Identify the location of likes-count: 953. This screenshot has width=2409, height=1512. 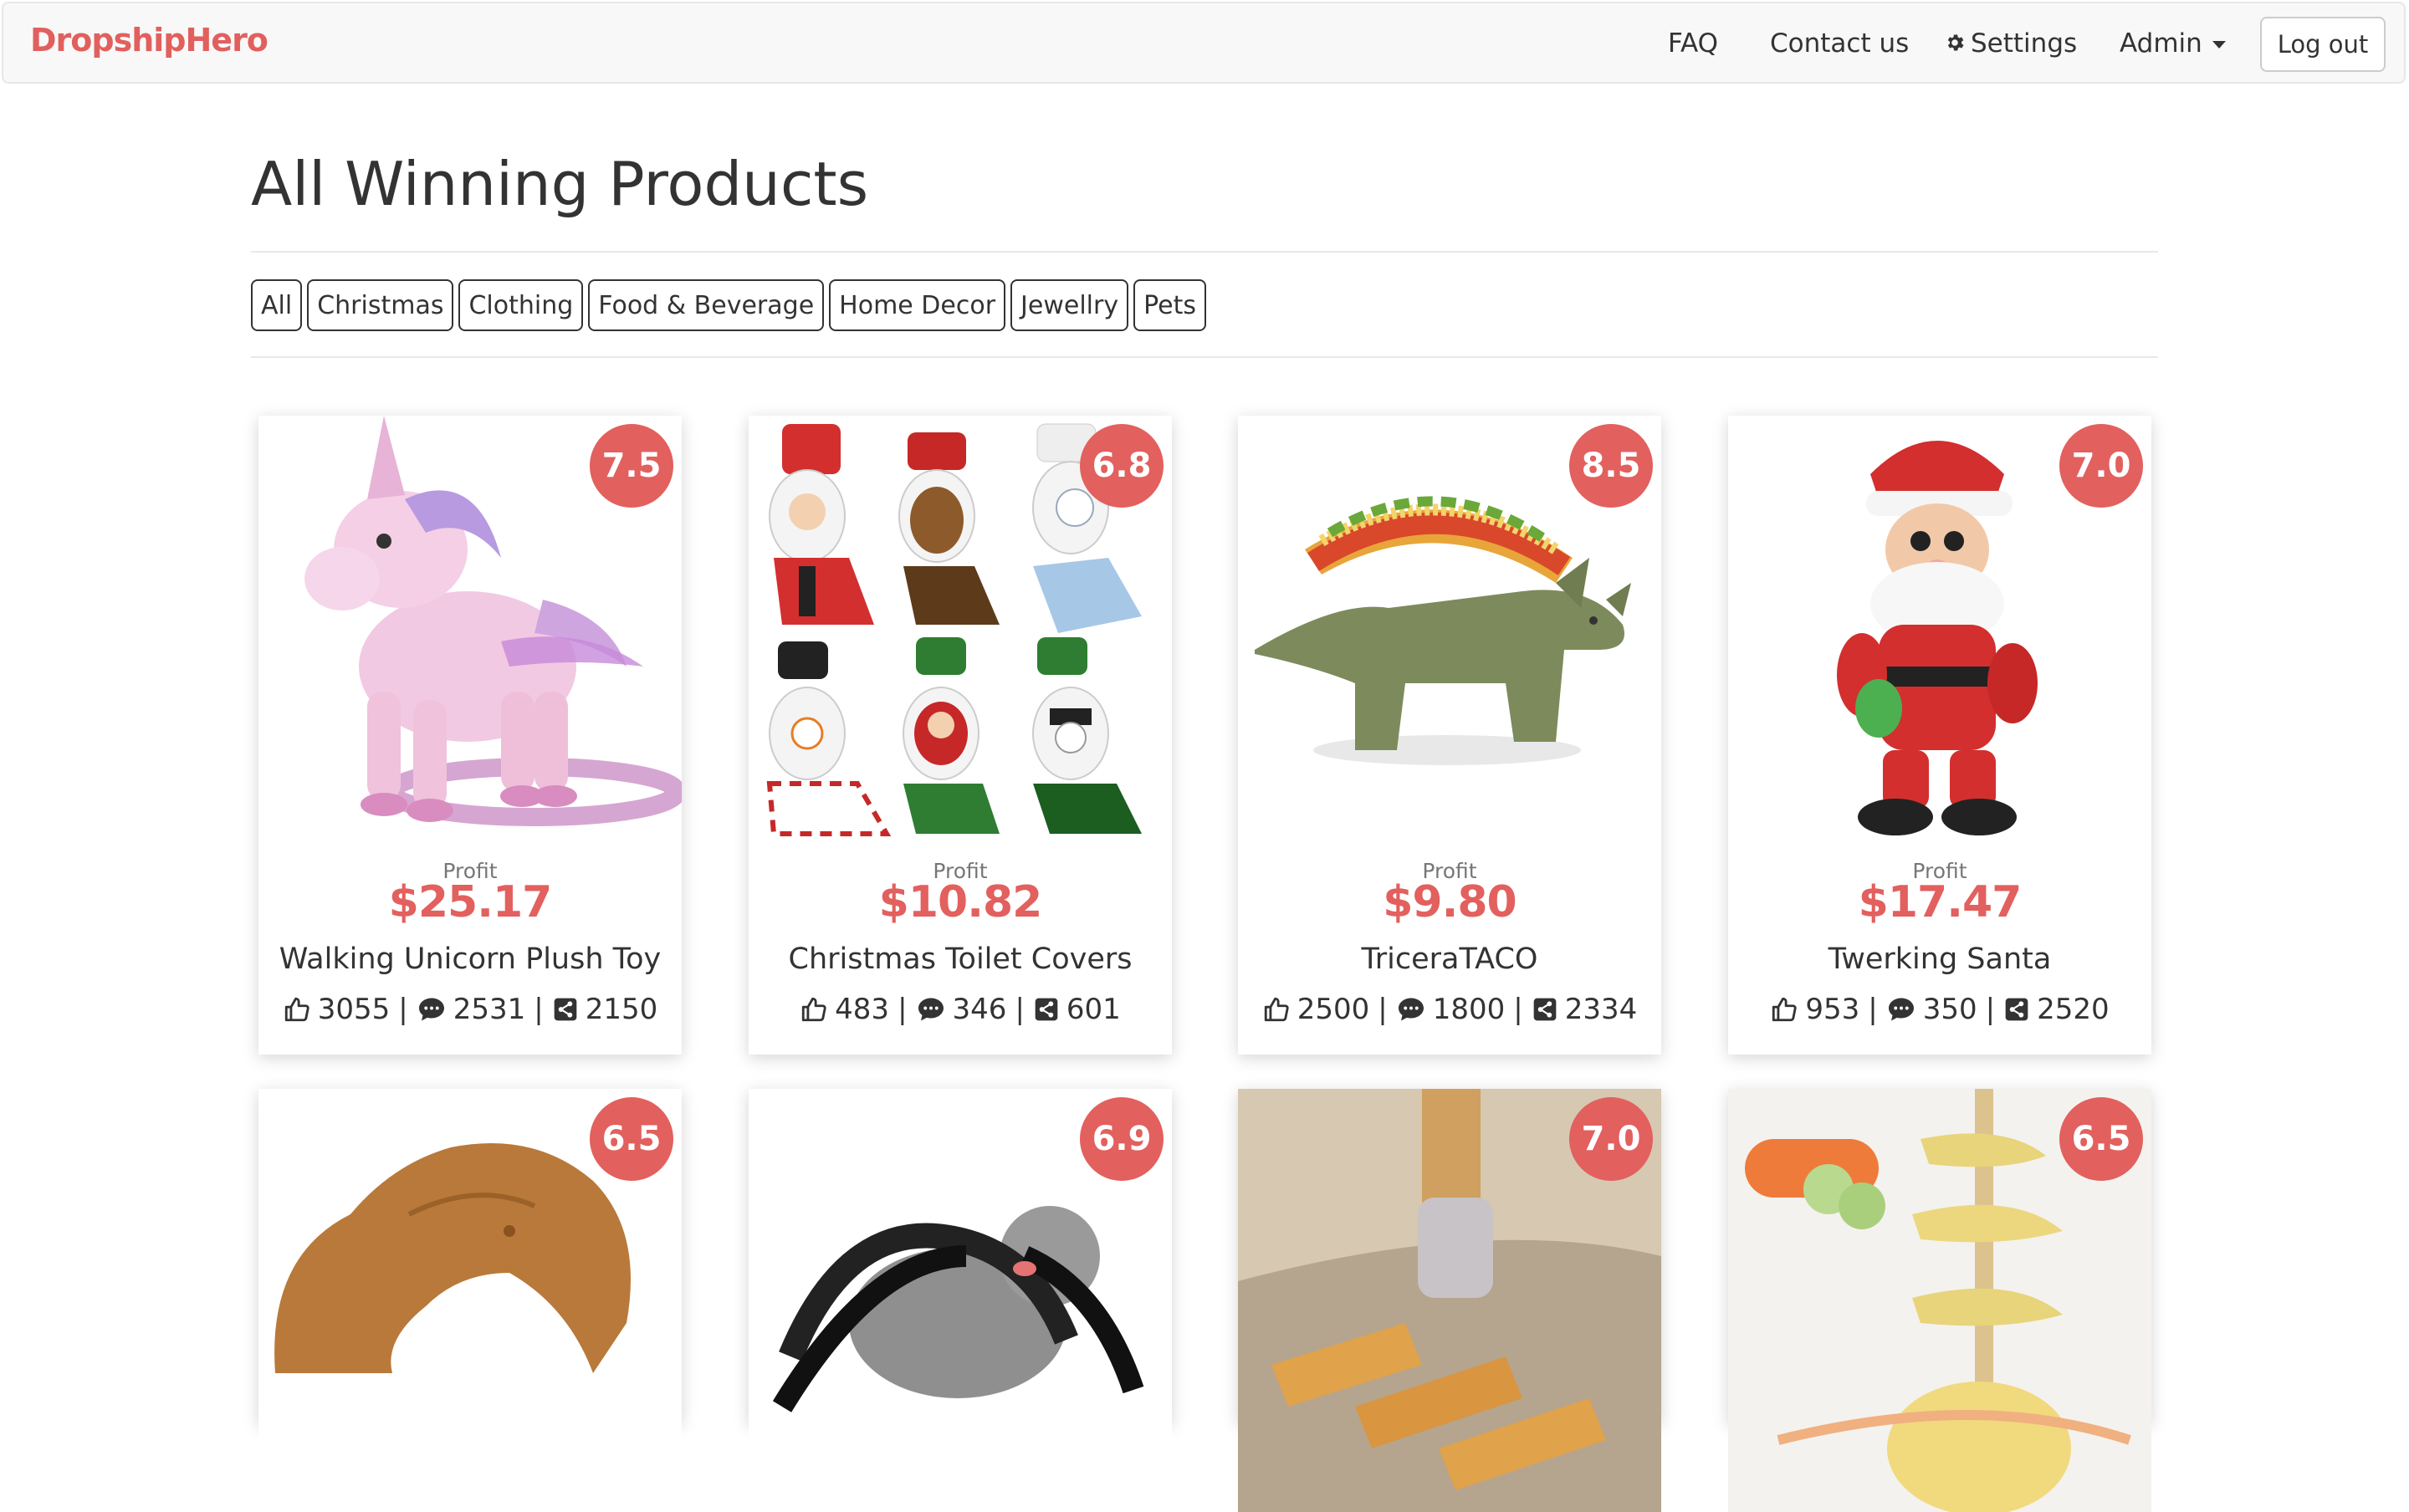
(1832, 1009).